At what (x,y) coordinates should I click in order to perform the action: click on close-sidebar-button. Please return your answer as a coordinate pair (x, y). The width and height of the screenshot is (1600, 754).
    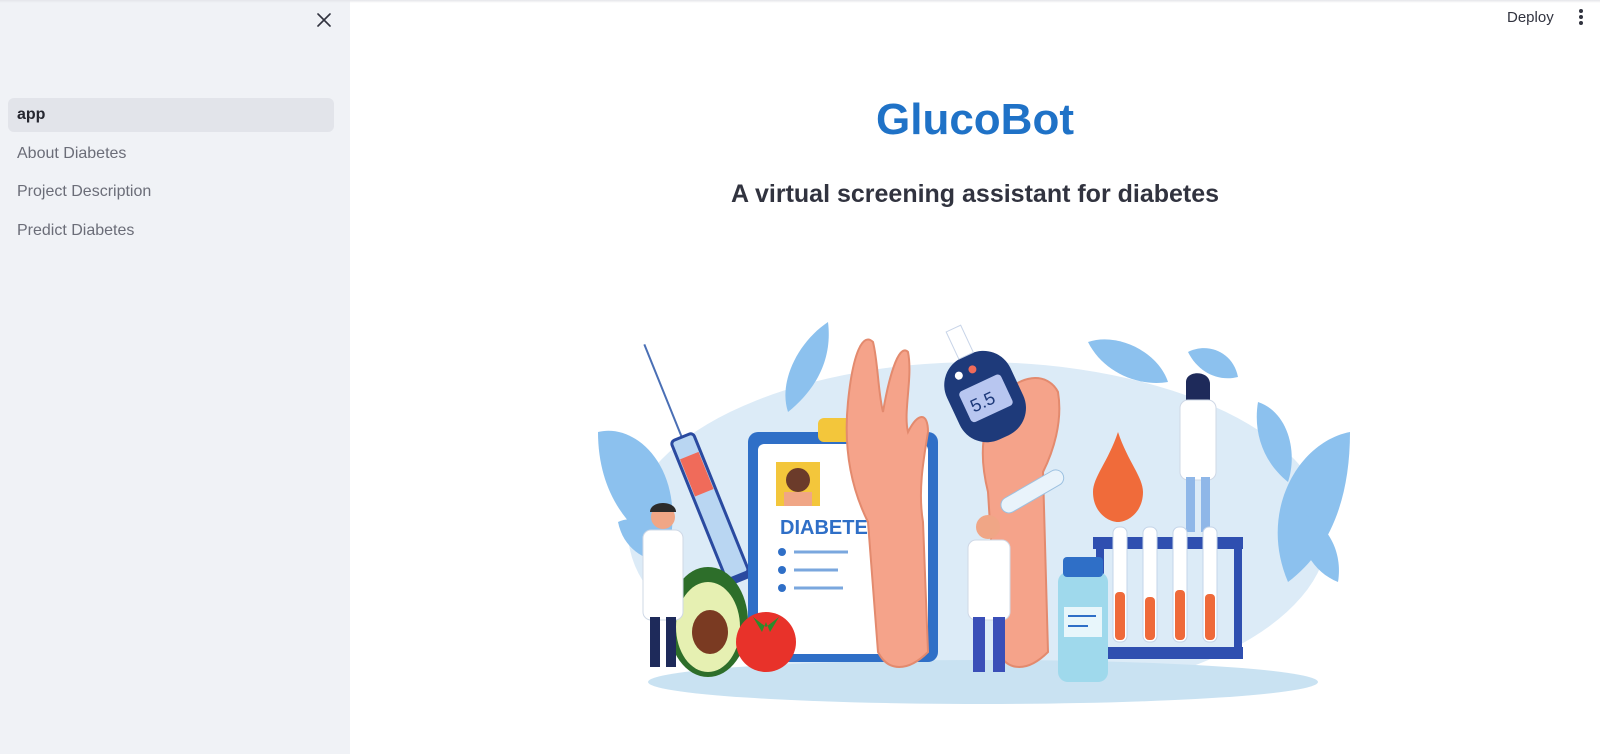
    Looking at the image, I should click on (324, 20).